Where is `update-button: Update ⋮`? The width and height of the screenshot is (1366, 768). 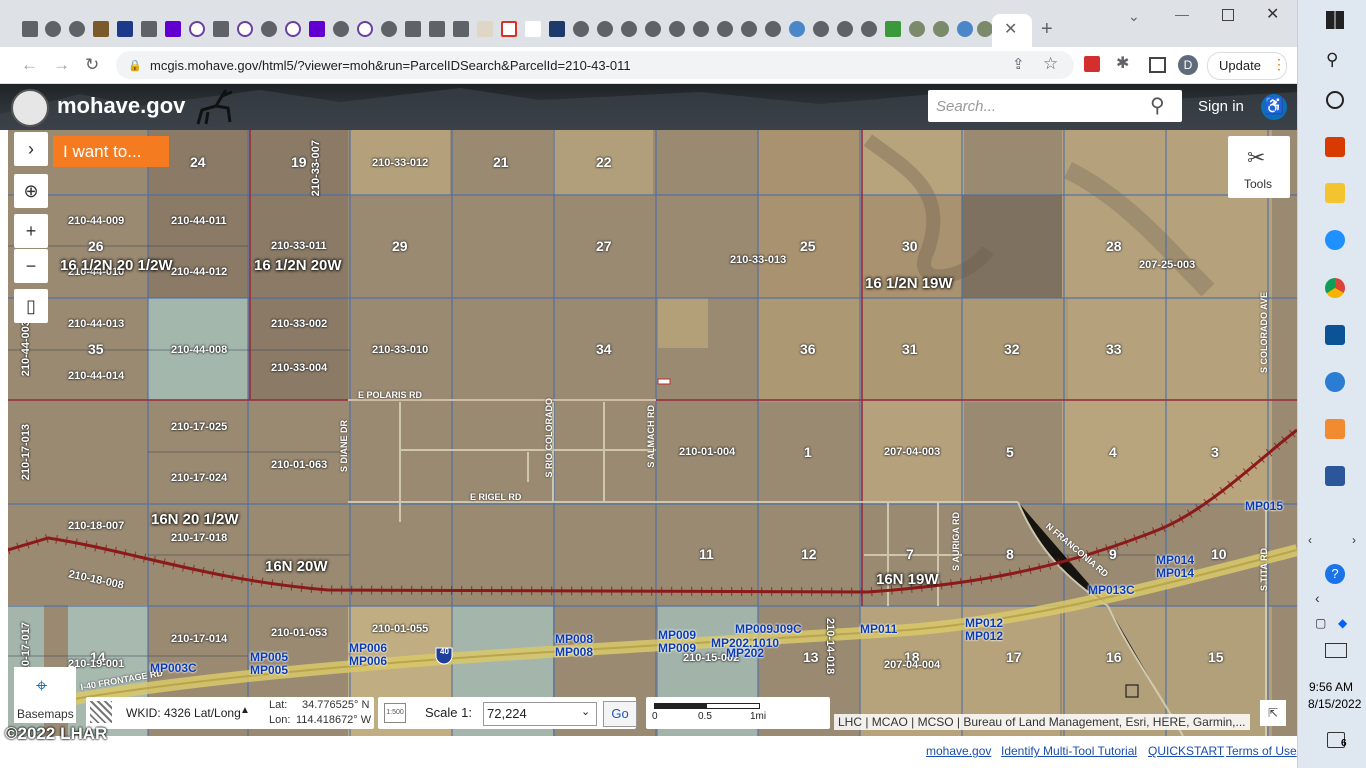
update-button: Update ⋮ is located at coordinates (1247, 66).